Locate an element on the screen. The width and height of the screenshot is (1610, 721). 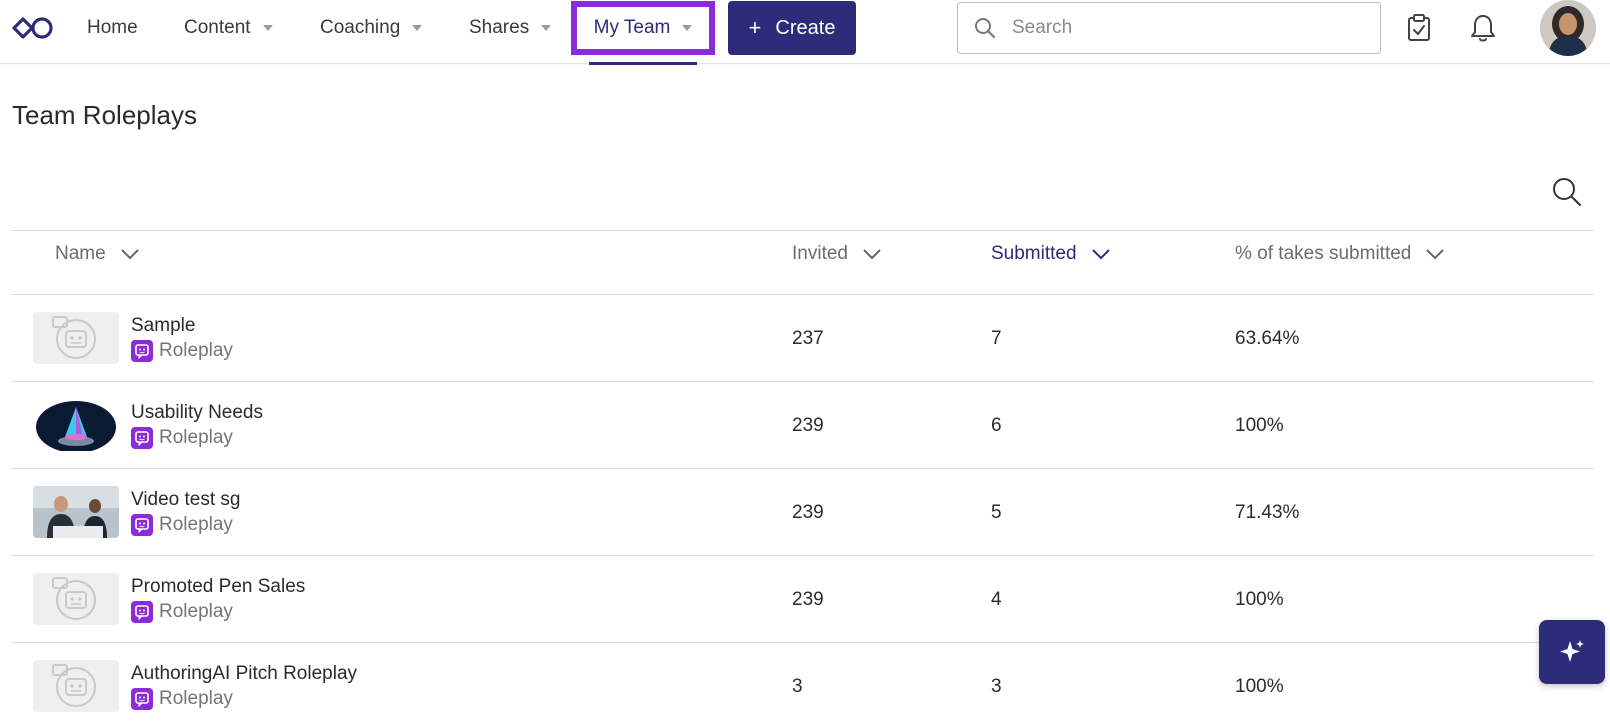
roleplay-name: Video test sg is located at coordinates (186, 500).